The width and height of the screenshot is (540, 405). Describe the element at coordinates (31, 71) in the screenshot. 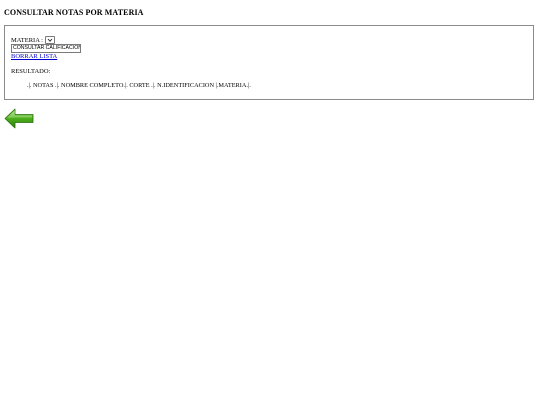

I see `resultado-label: RESULTADO:` at that location.